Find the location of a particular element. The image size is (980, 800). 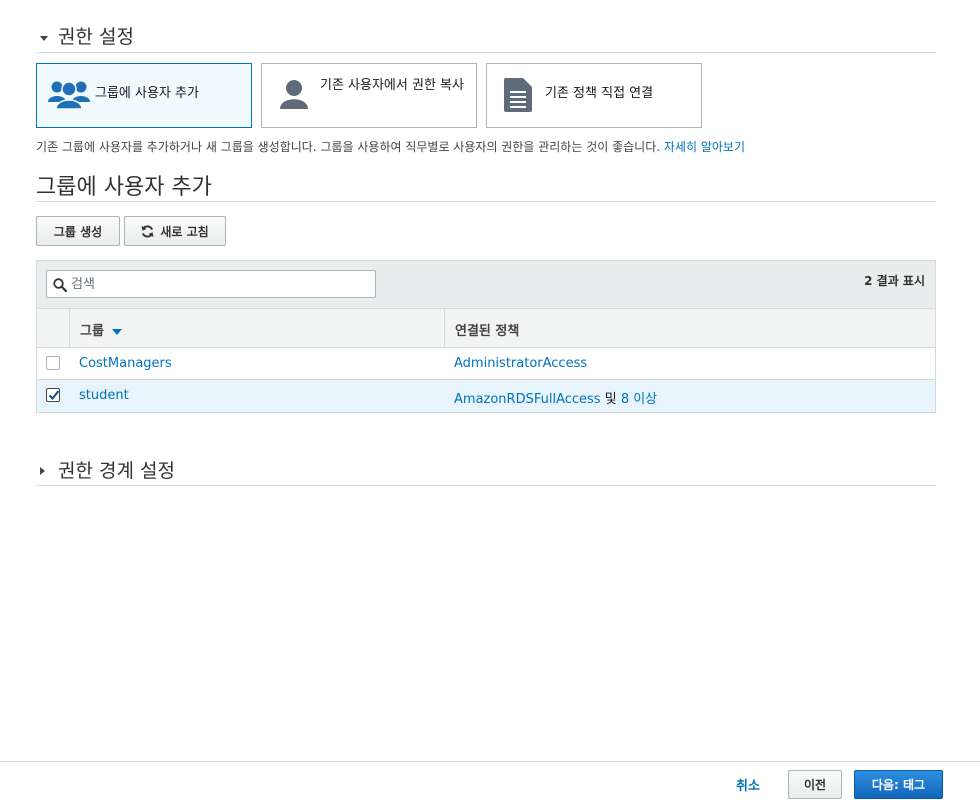

cancel-button: 취소 is located at coordinates (748, 784).